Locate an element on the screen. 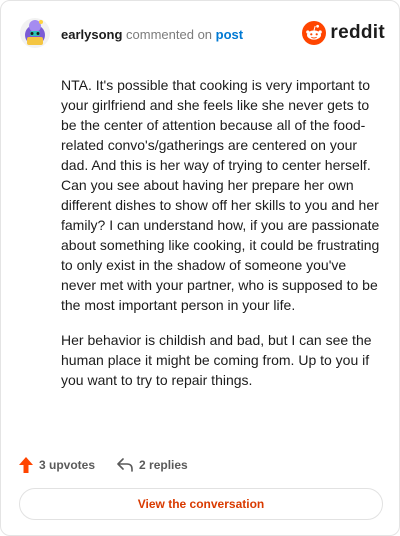  post-link: post is located at coordinates (229, 34).